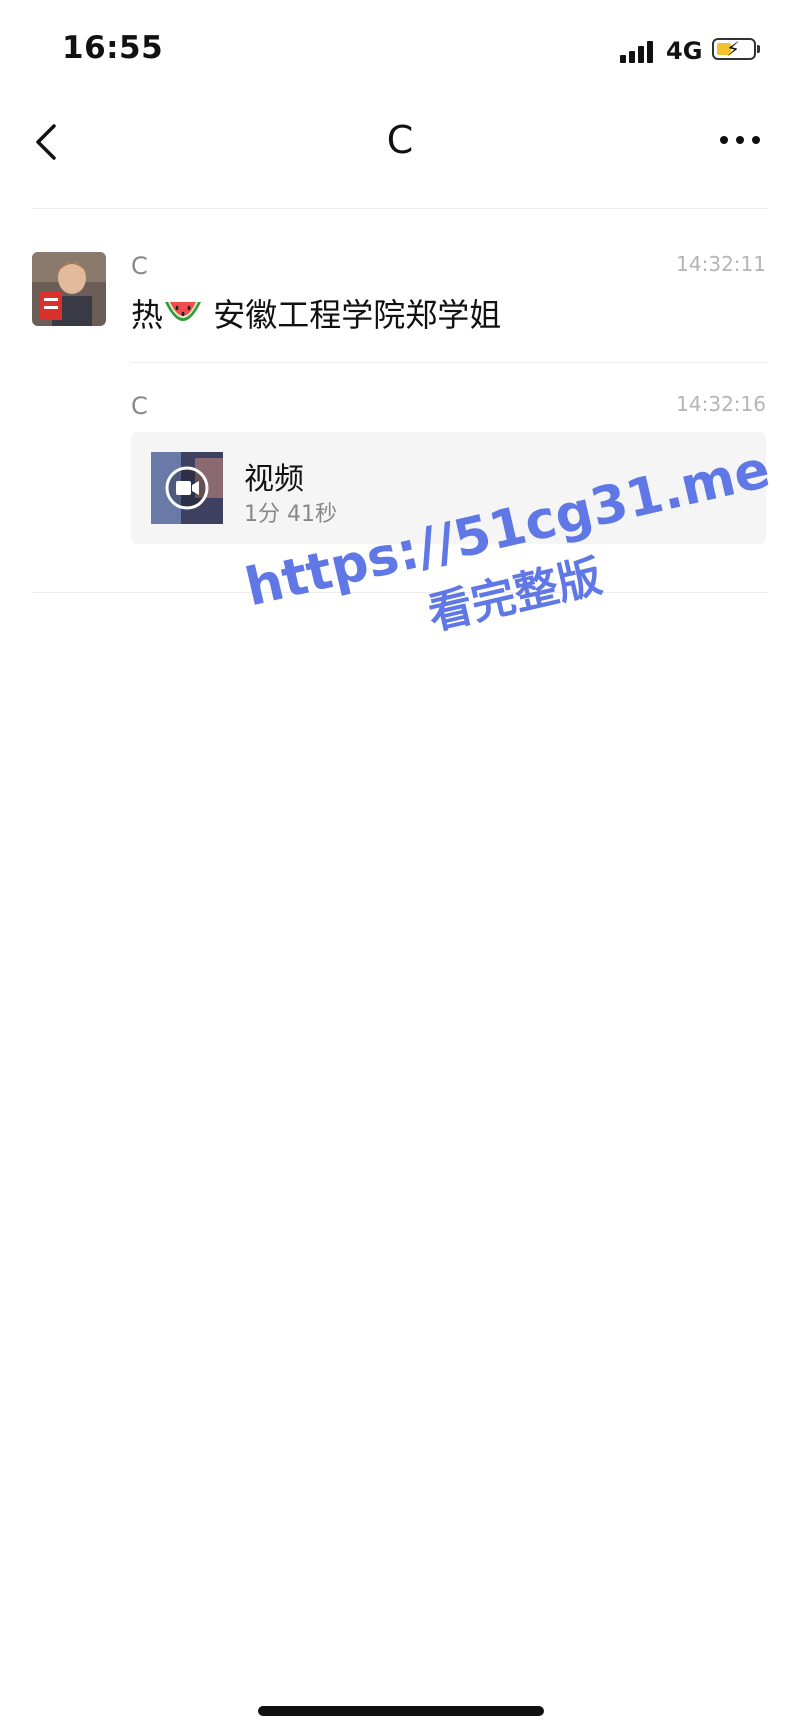 This screenshot has width=800, height=1733. Describe the element at coordinates (734, 49) in the screenshot. I see `battery-charging-icon: ⚡` at that location.